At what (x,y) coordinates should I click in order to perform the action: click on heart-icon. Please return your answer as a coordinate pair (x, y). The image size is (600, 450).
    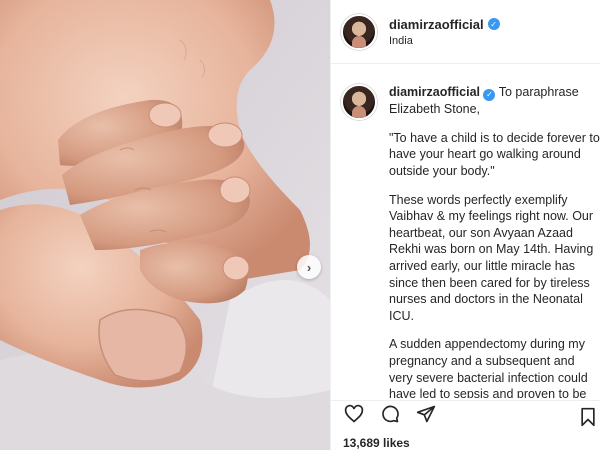
    Looking at the image, I should click on (354, 413).